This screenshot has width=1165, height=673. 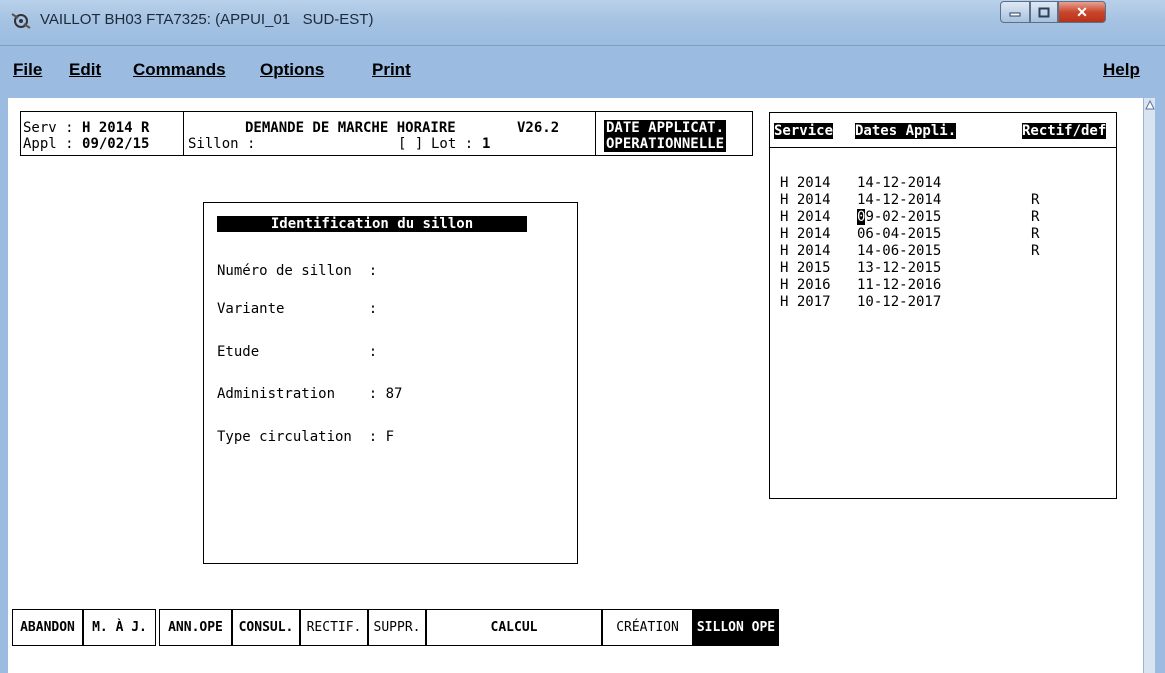 I want to click on window-title: VAILLOT BH03 FTA7325: (APPUI_01 SUD-EST), so click(x=207, y=19).